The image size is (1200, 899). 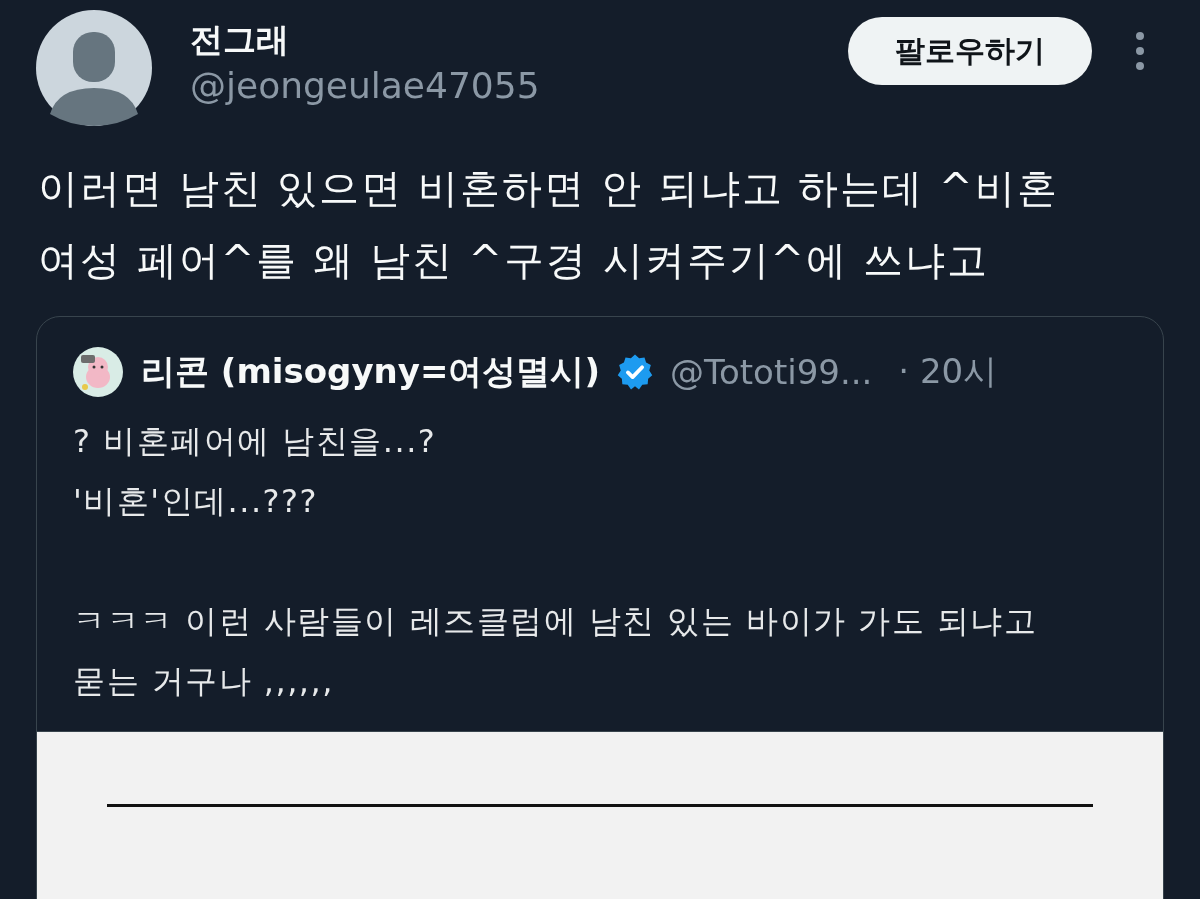 What do you see at coordinates (948, 371) in the screenshot?
I see `timestamp: · 20시` at bounding box center [948, 371].